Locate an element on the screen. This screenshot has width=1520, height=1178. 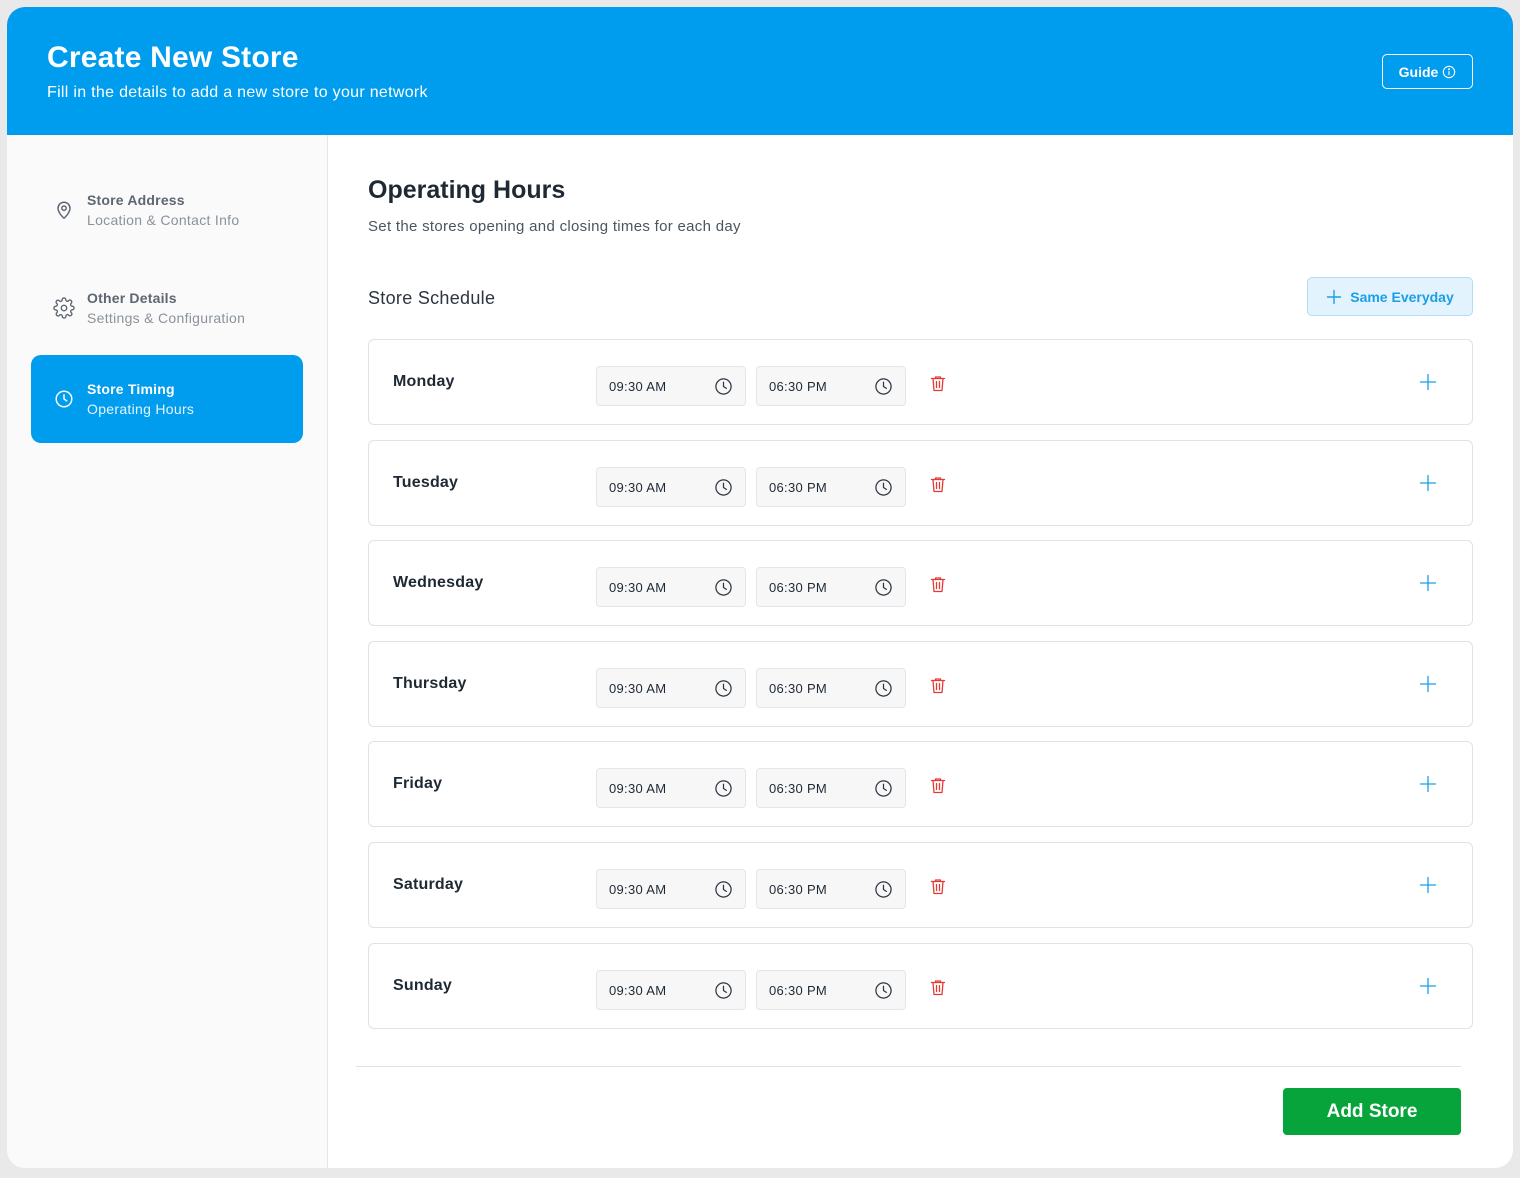
schedule-title: Store Schedule is located at coordinates (432, 298).